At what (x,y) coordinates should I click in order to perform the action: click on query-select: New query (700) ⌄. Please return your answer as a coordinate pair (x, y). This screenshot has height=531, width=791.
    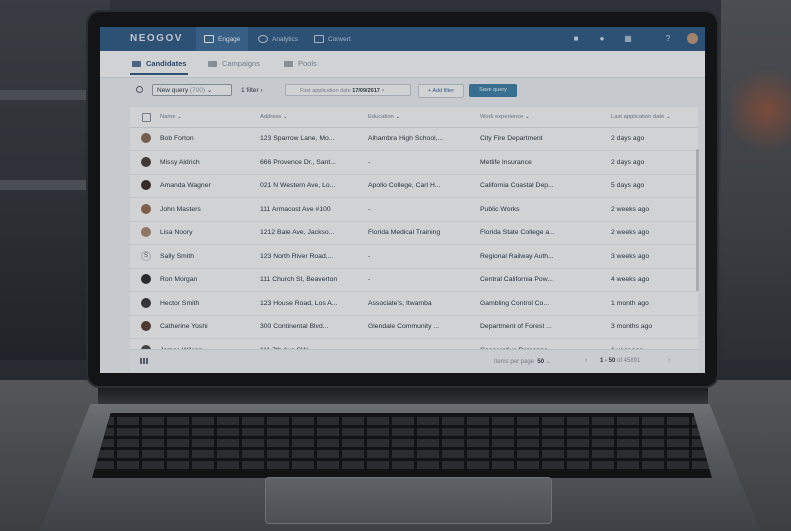
    Looking at the image, I should click on (192, 90).